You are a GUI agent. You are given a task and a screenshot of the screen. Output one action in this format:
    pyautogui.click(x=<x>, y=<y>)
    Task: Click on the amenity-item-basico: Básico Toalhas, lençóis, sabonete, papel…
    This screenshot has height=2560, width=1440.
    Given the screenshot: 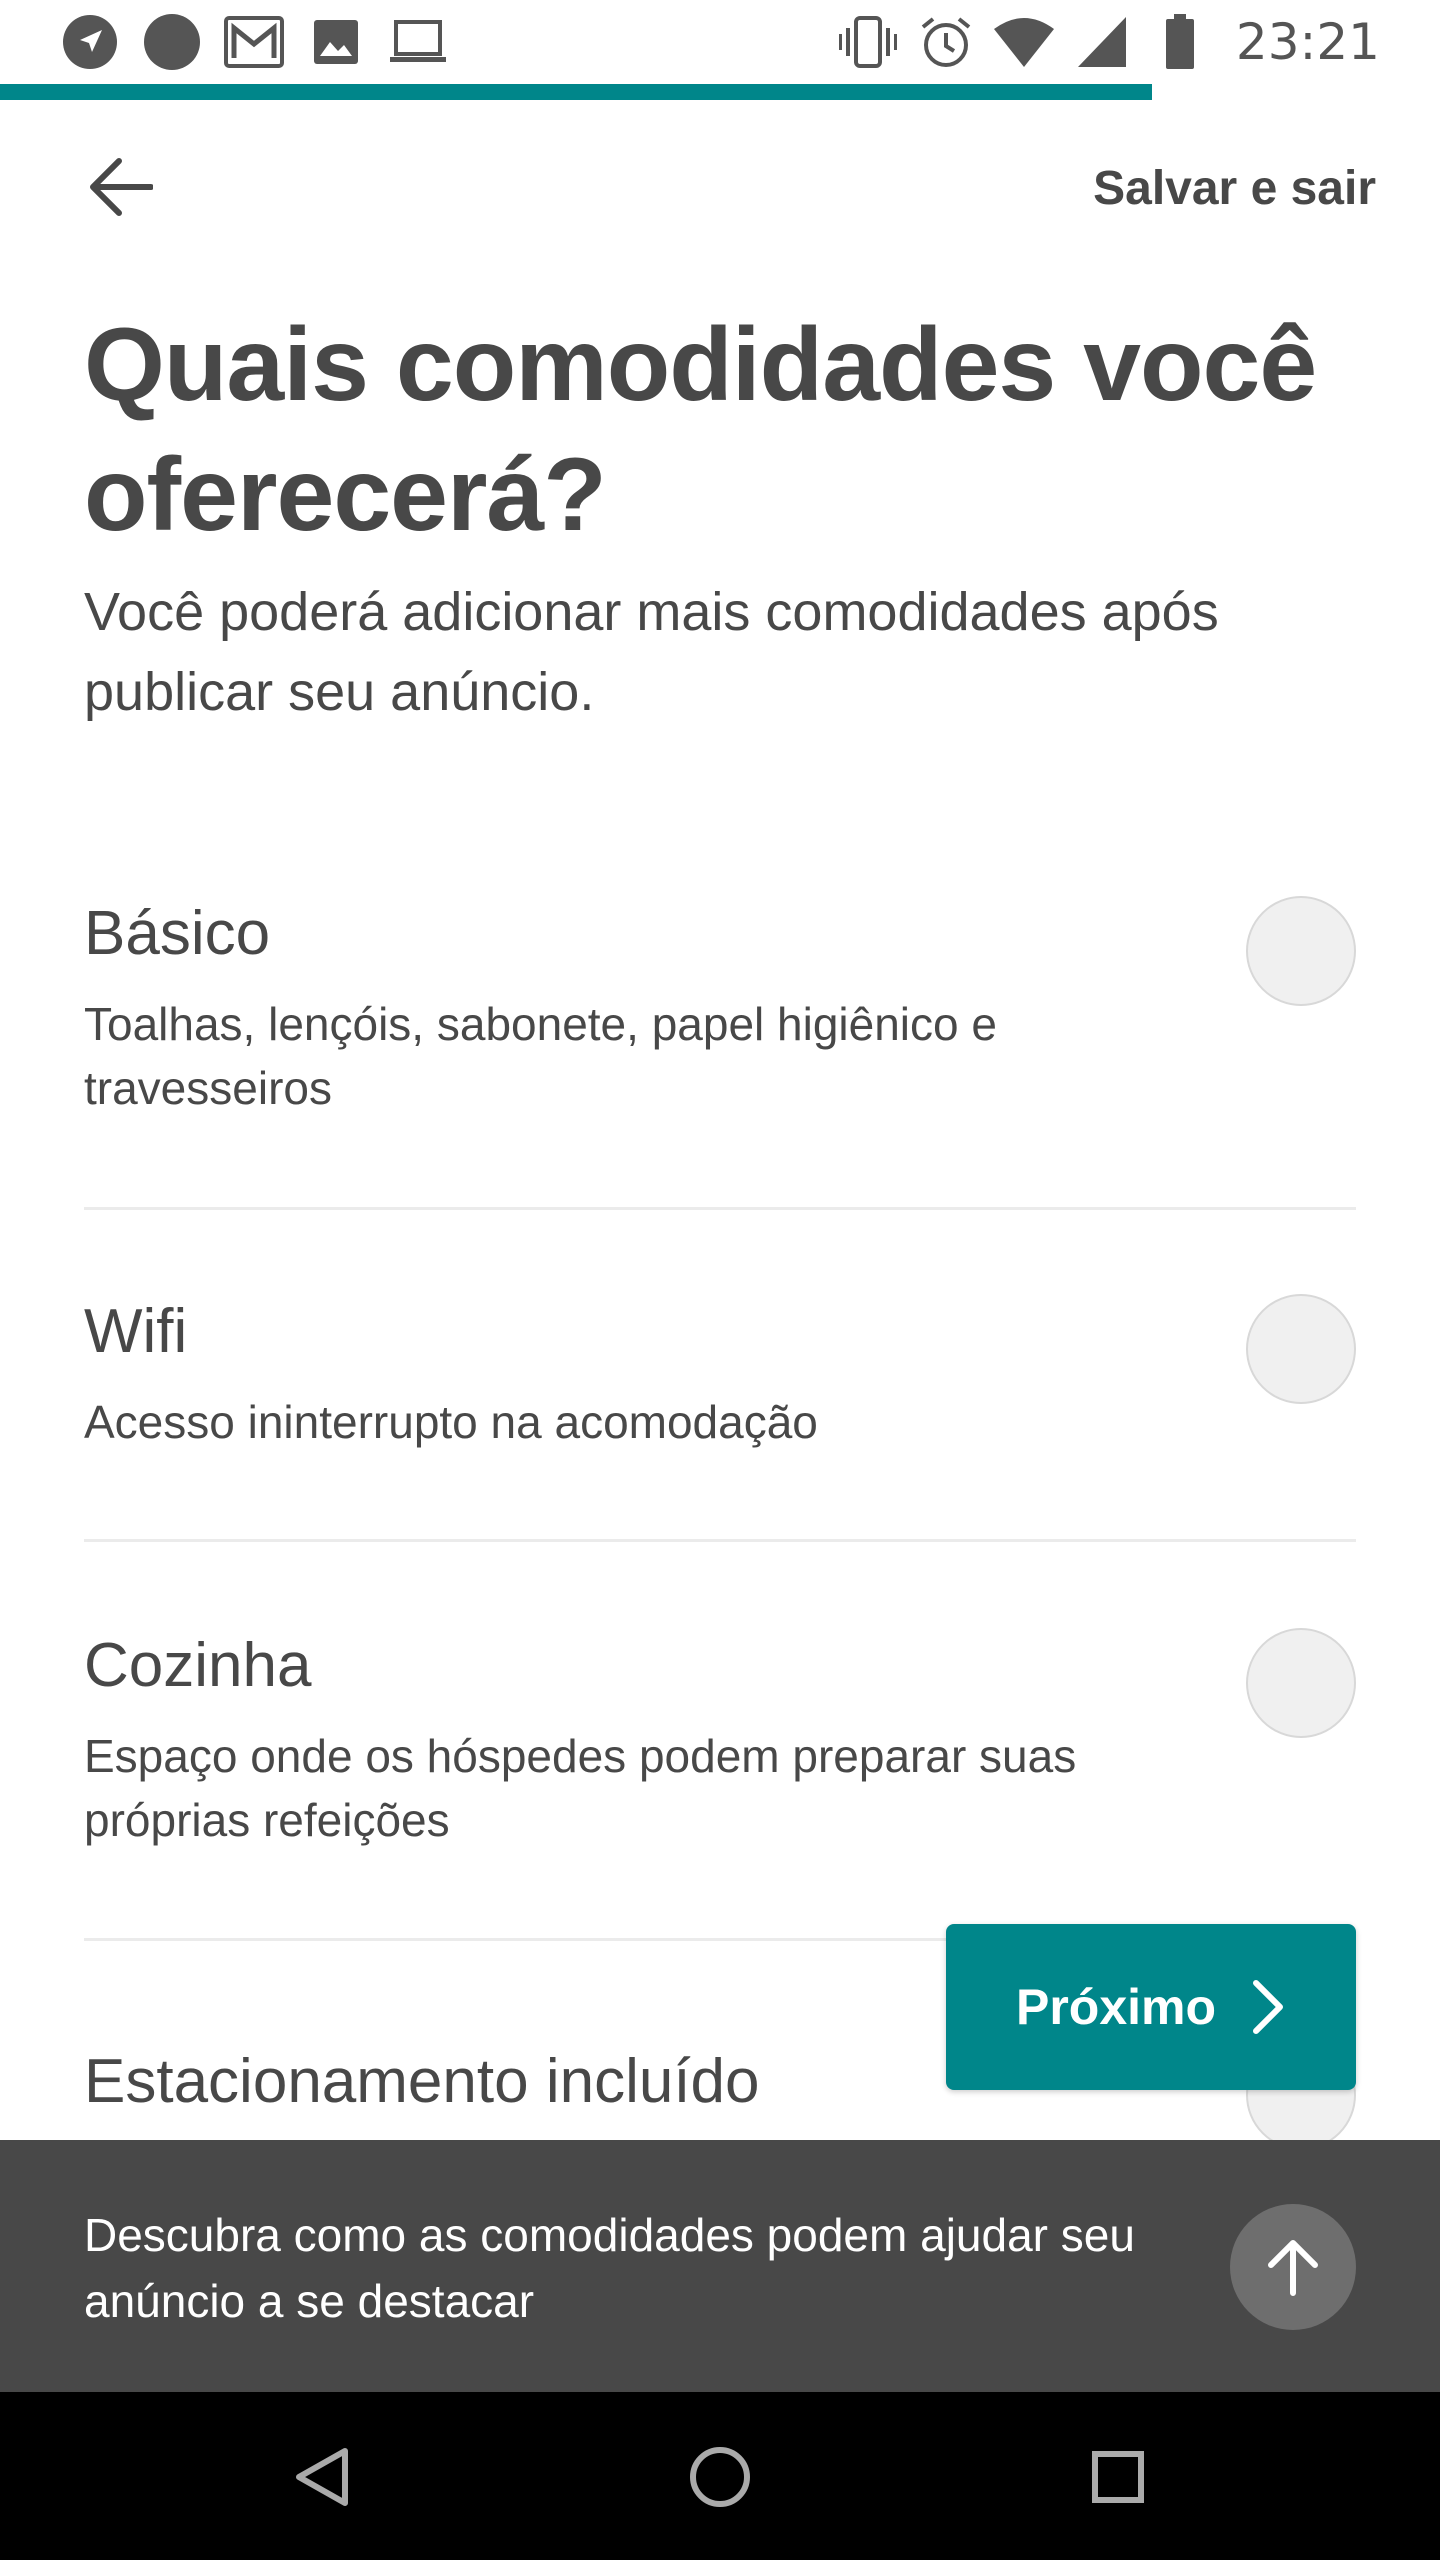 What is the action you would take?
    pyautogui.click(x=720, y=1008)
    